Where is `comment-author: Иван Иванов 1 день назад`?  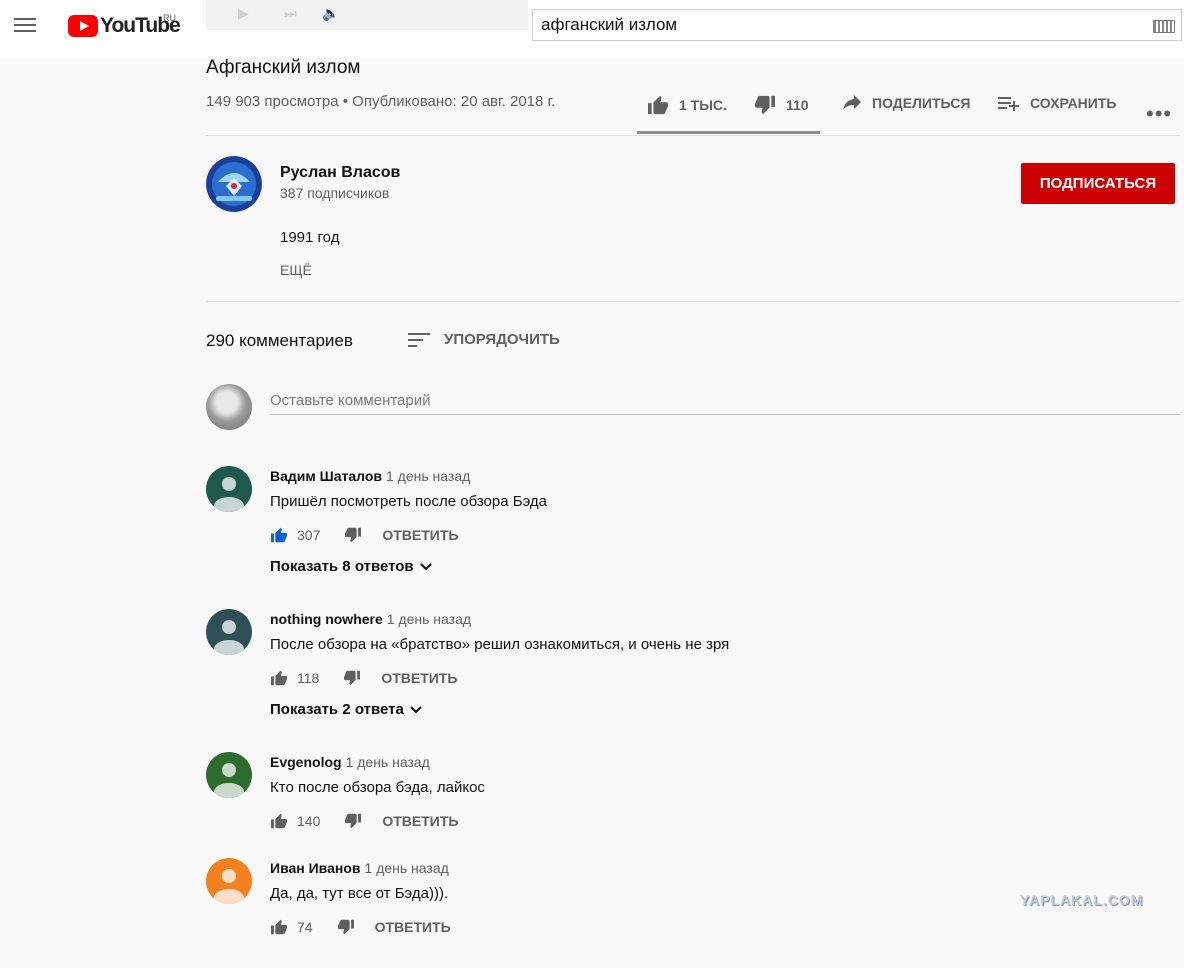
comment-author: Иван Иванов 1 день назад is located at coordinates (359, 868).